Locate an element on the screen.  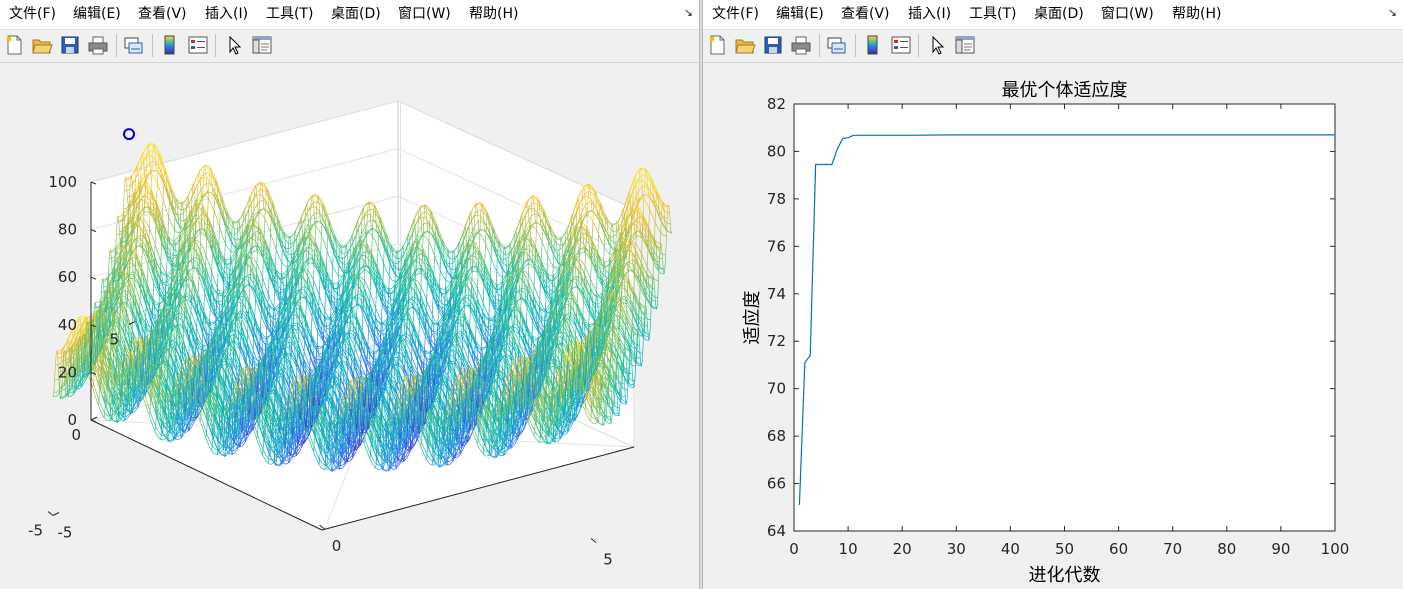
menu-insert: 插入(I) is located at coordinates (226, 14).